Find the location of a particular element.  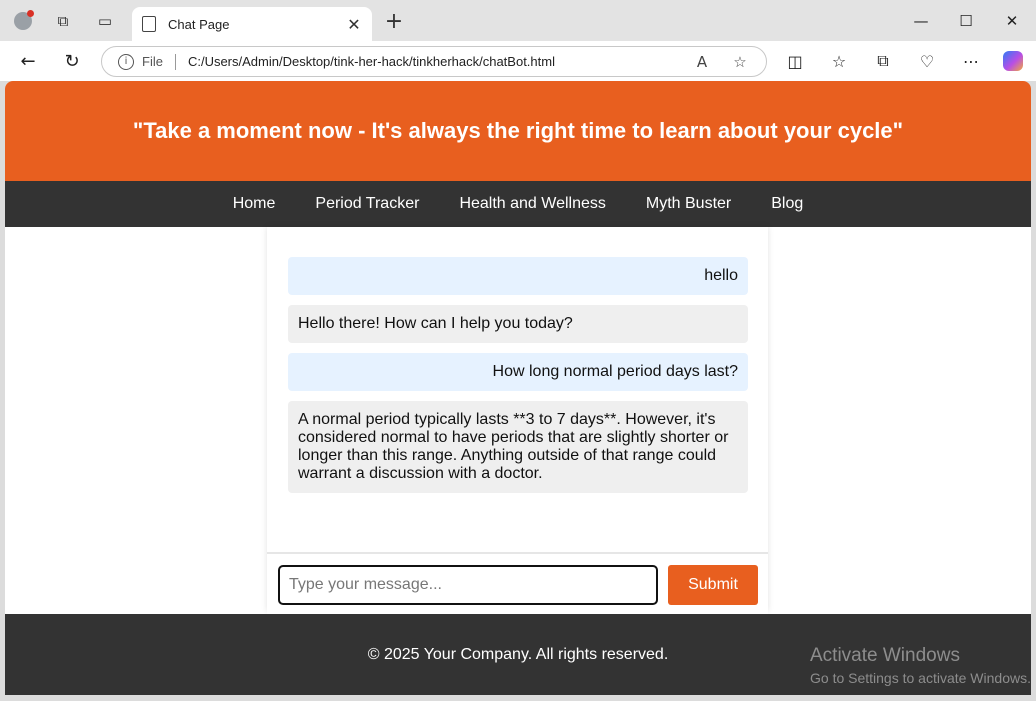

browser-tab-bar: ⧉ ▭ Chat Page ✕ + — ☐ ✕ is located at coordinates (518, 20).